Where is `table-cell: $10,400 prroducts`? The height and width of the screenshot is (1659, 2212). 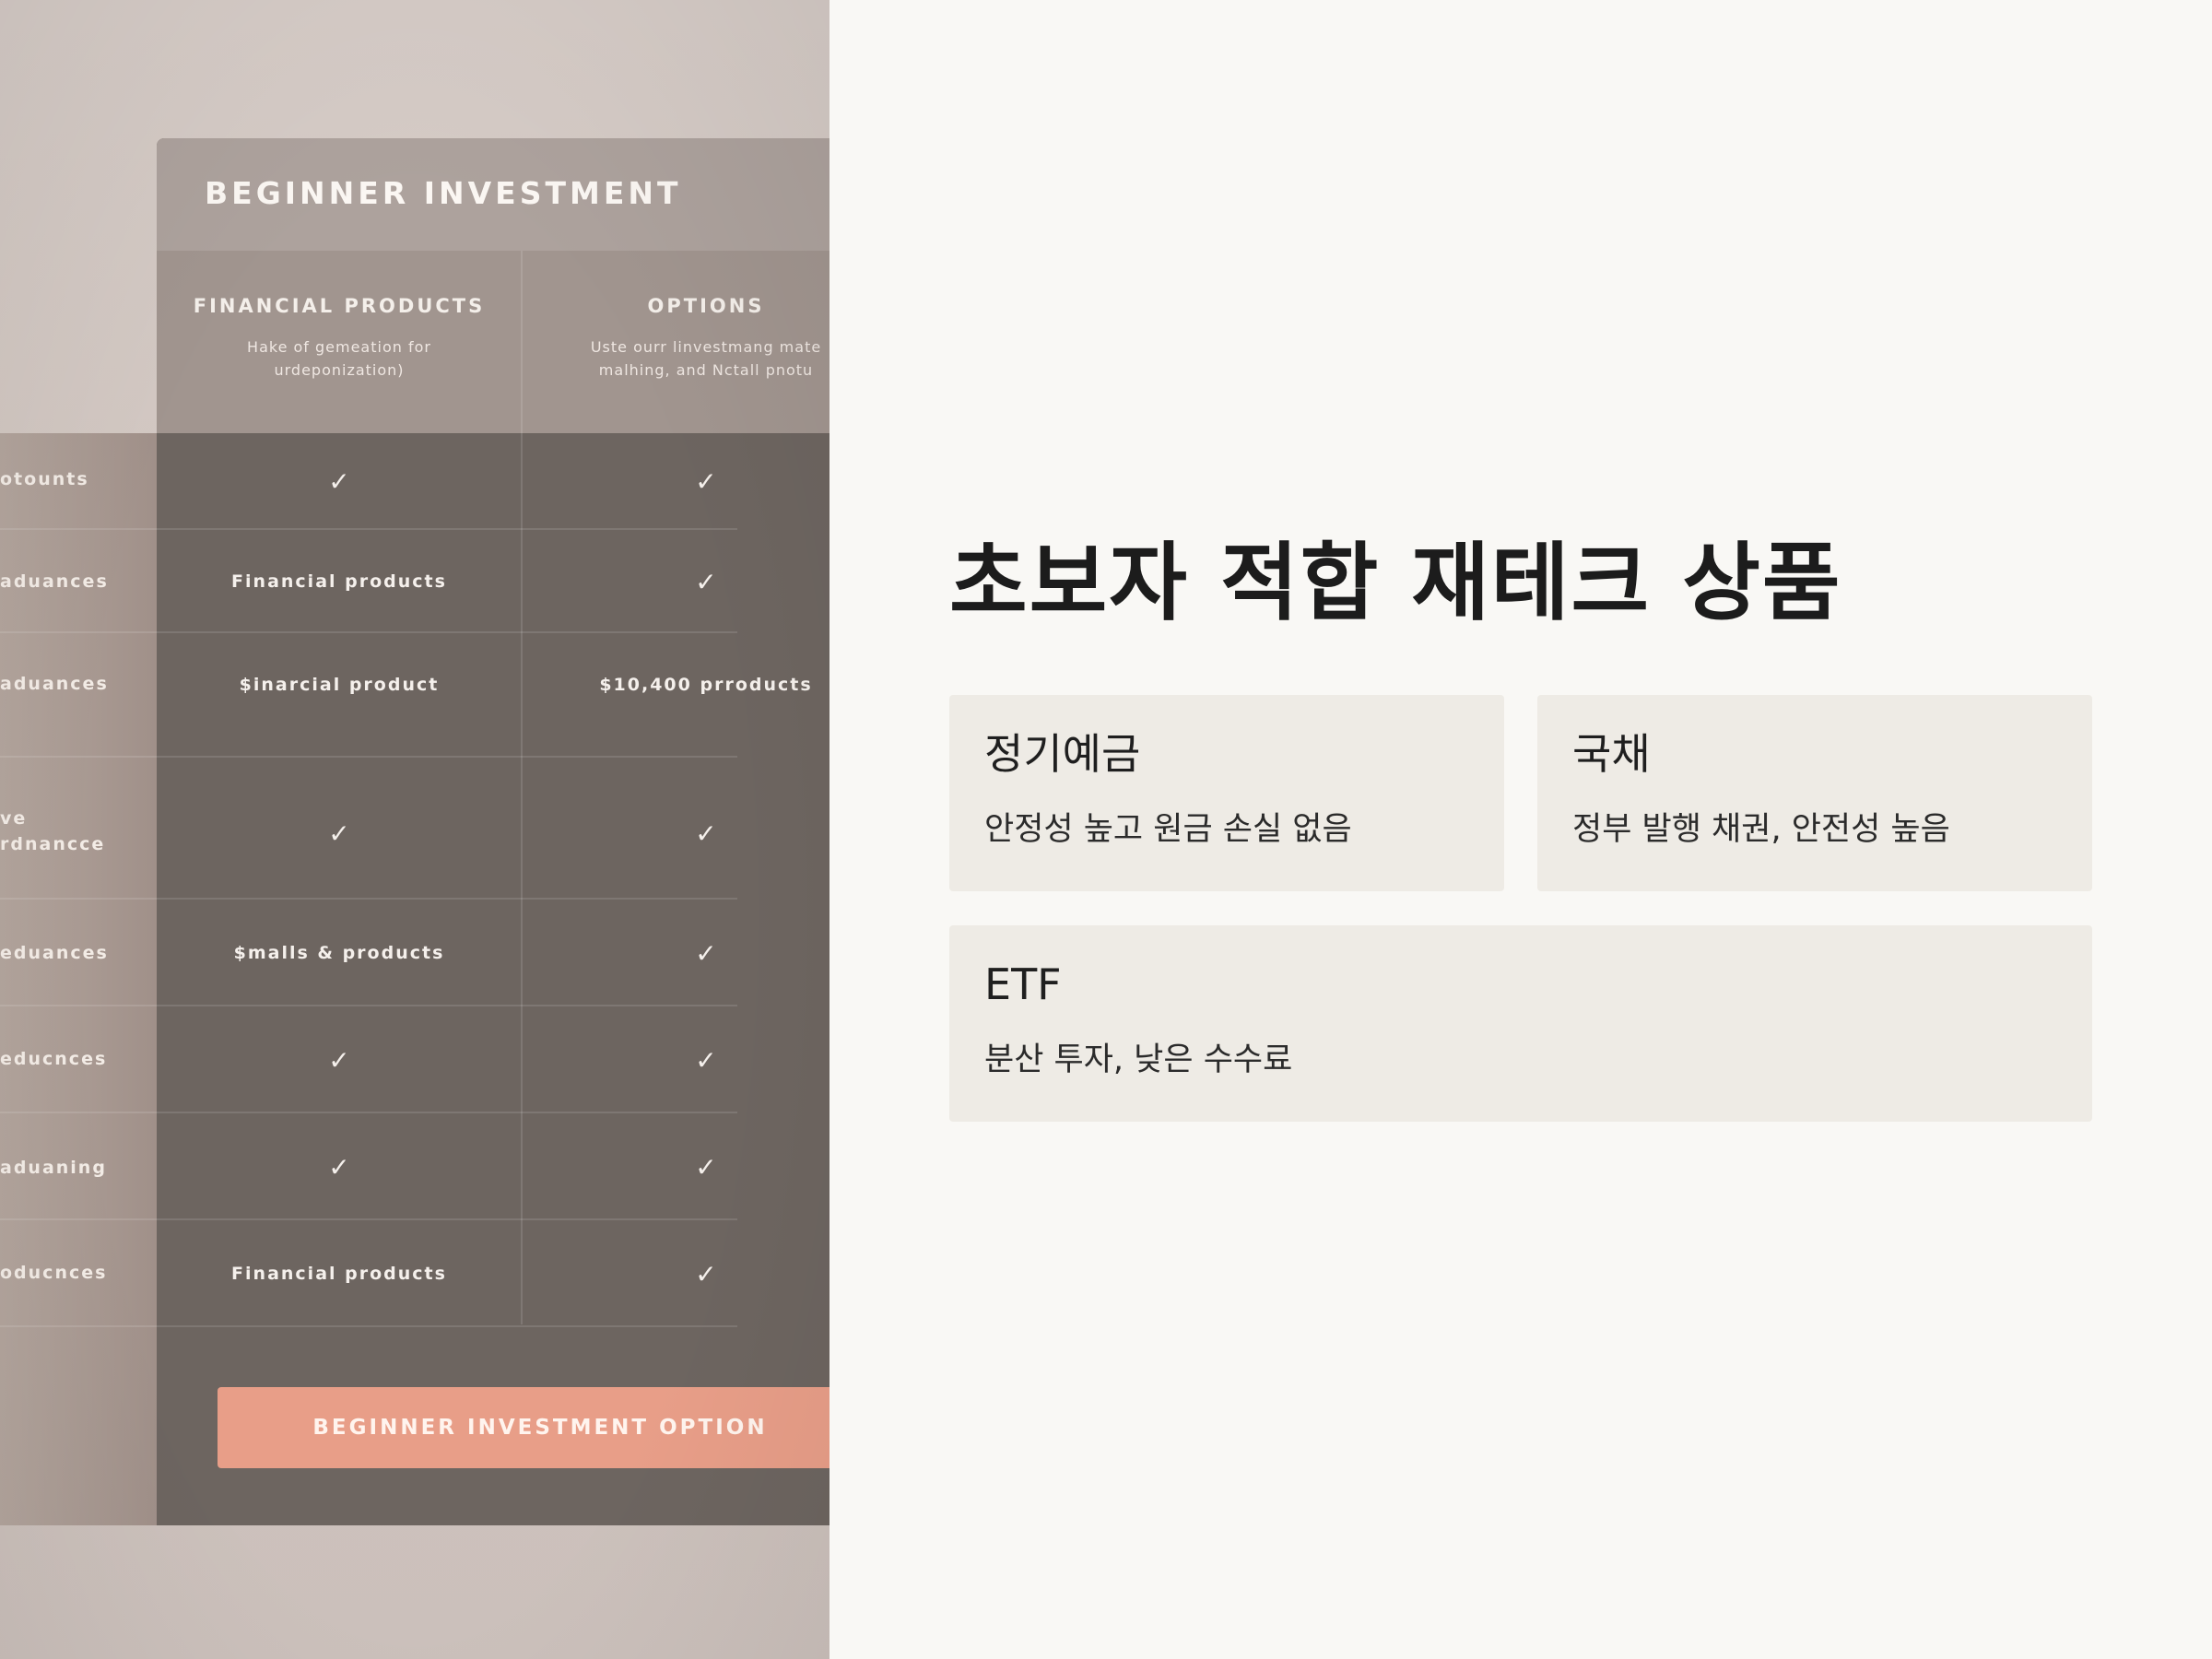 table-cell: $10,400 prroducts is located at coordinates (706, 685).